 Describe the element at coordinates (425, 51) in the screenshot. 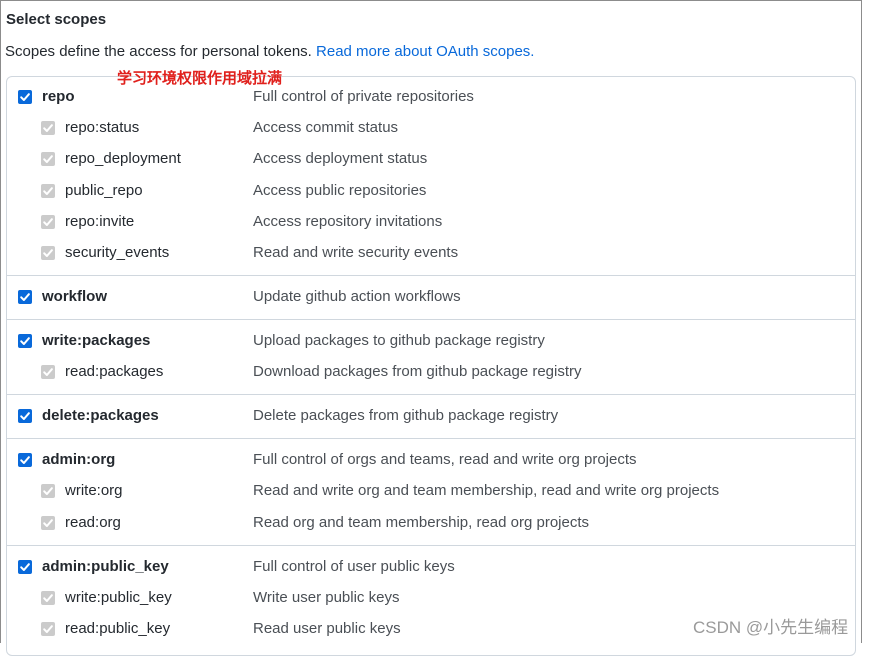

I see `oauth-scopes-link: Read more about OAuth scopes.` at that location.